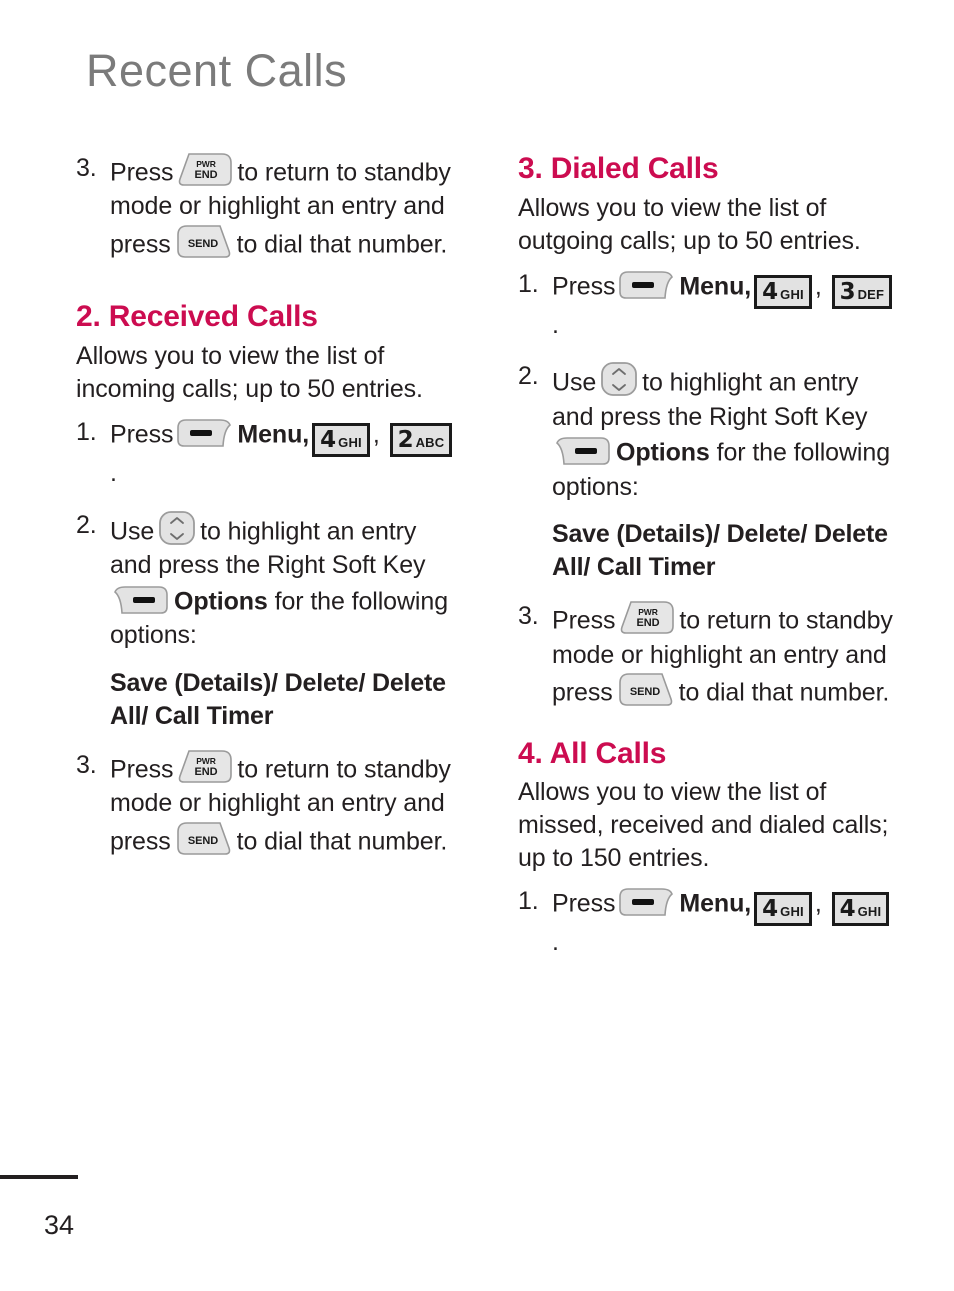 This screenshot has height=1291, width=954. What do you see at coordinates (421, 439) in the screenshot?
I see `keypad-key-2-icon: 2 ABC` at bounding box center [421, 439].